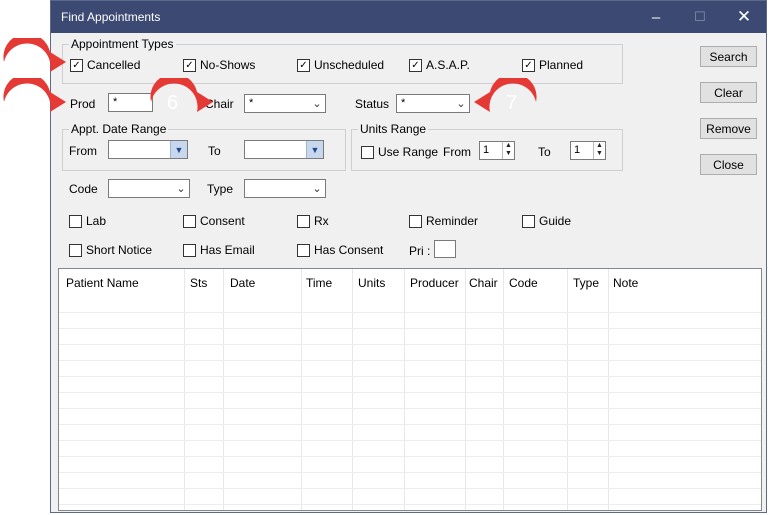 The width and height of the screenshot is (769, 515). Describe the element at coordinates (523, 283) in the screenshot. I see `column-header: Code` at that location.